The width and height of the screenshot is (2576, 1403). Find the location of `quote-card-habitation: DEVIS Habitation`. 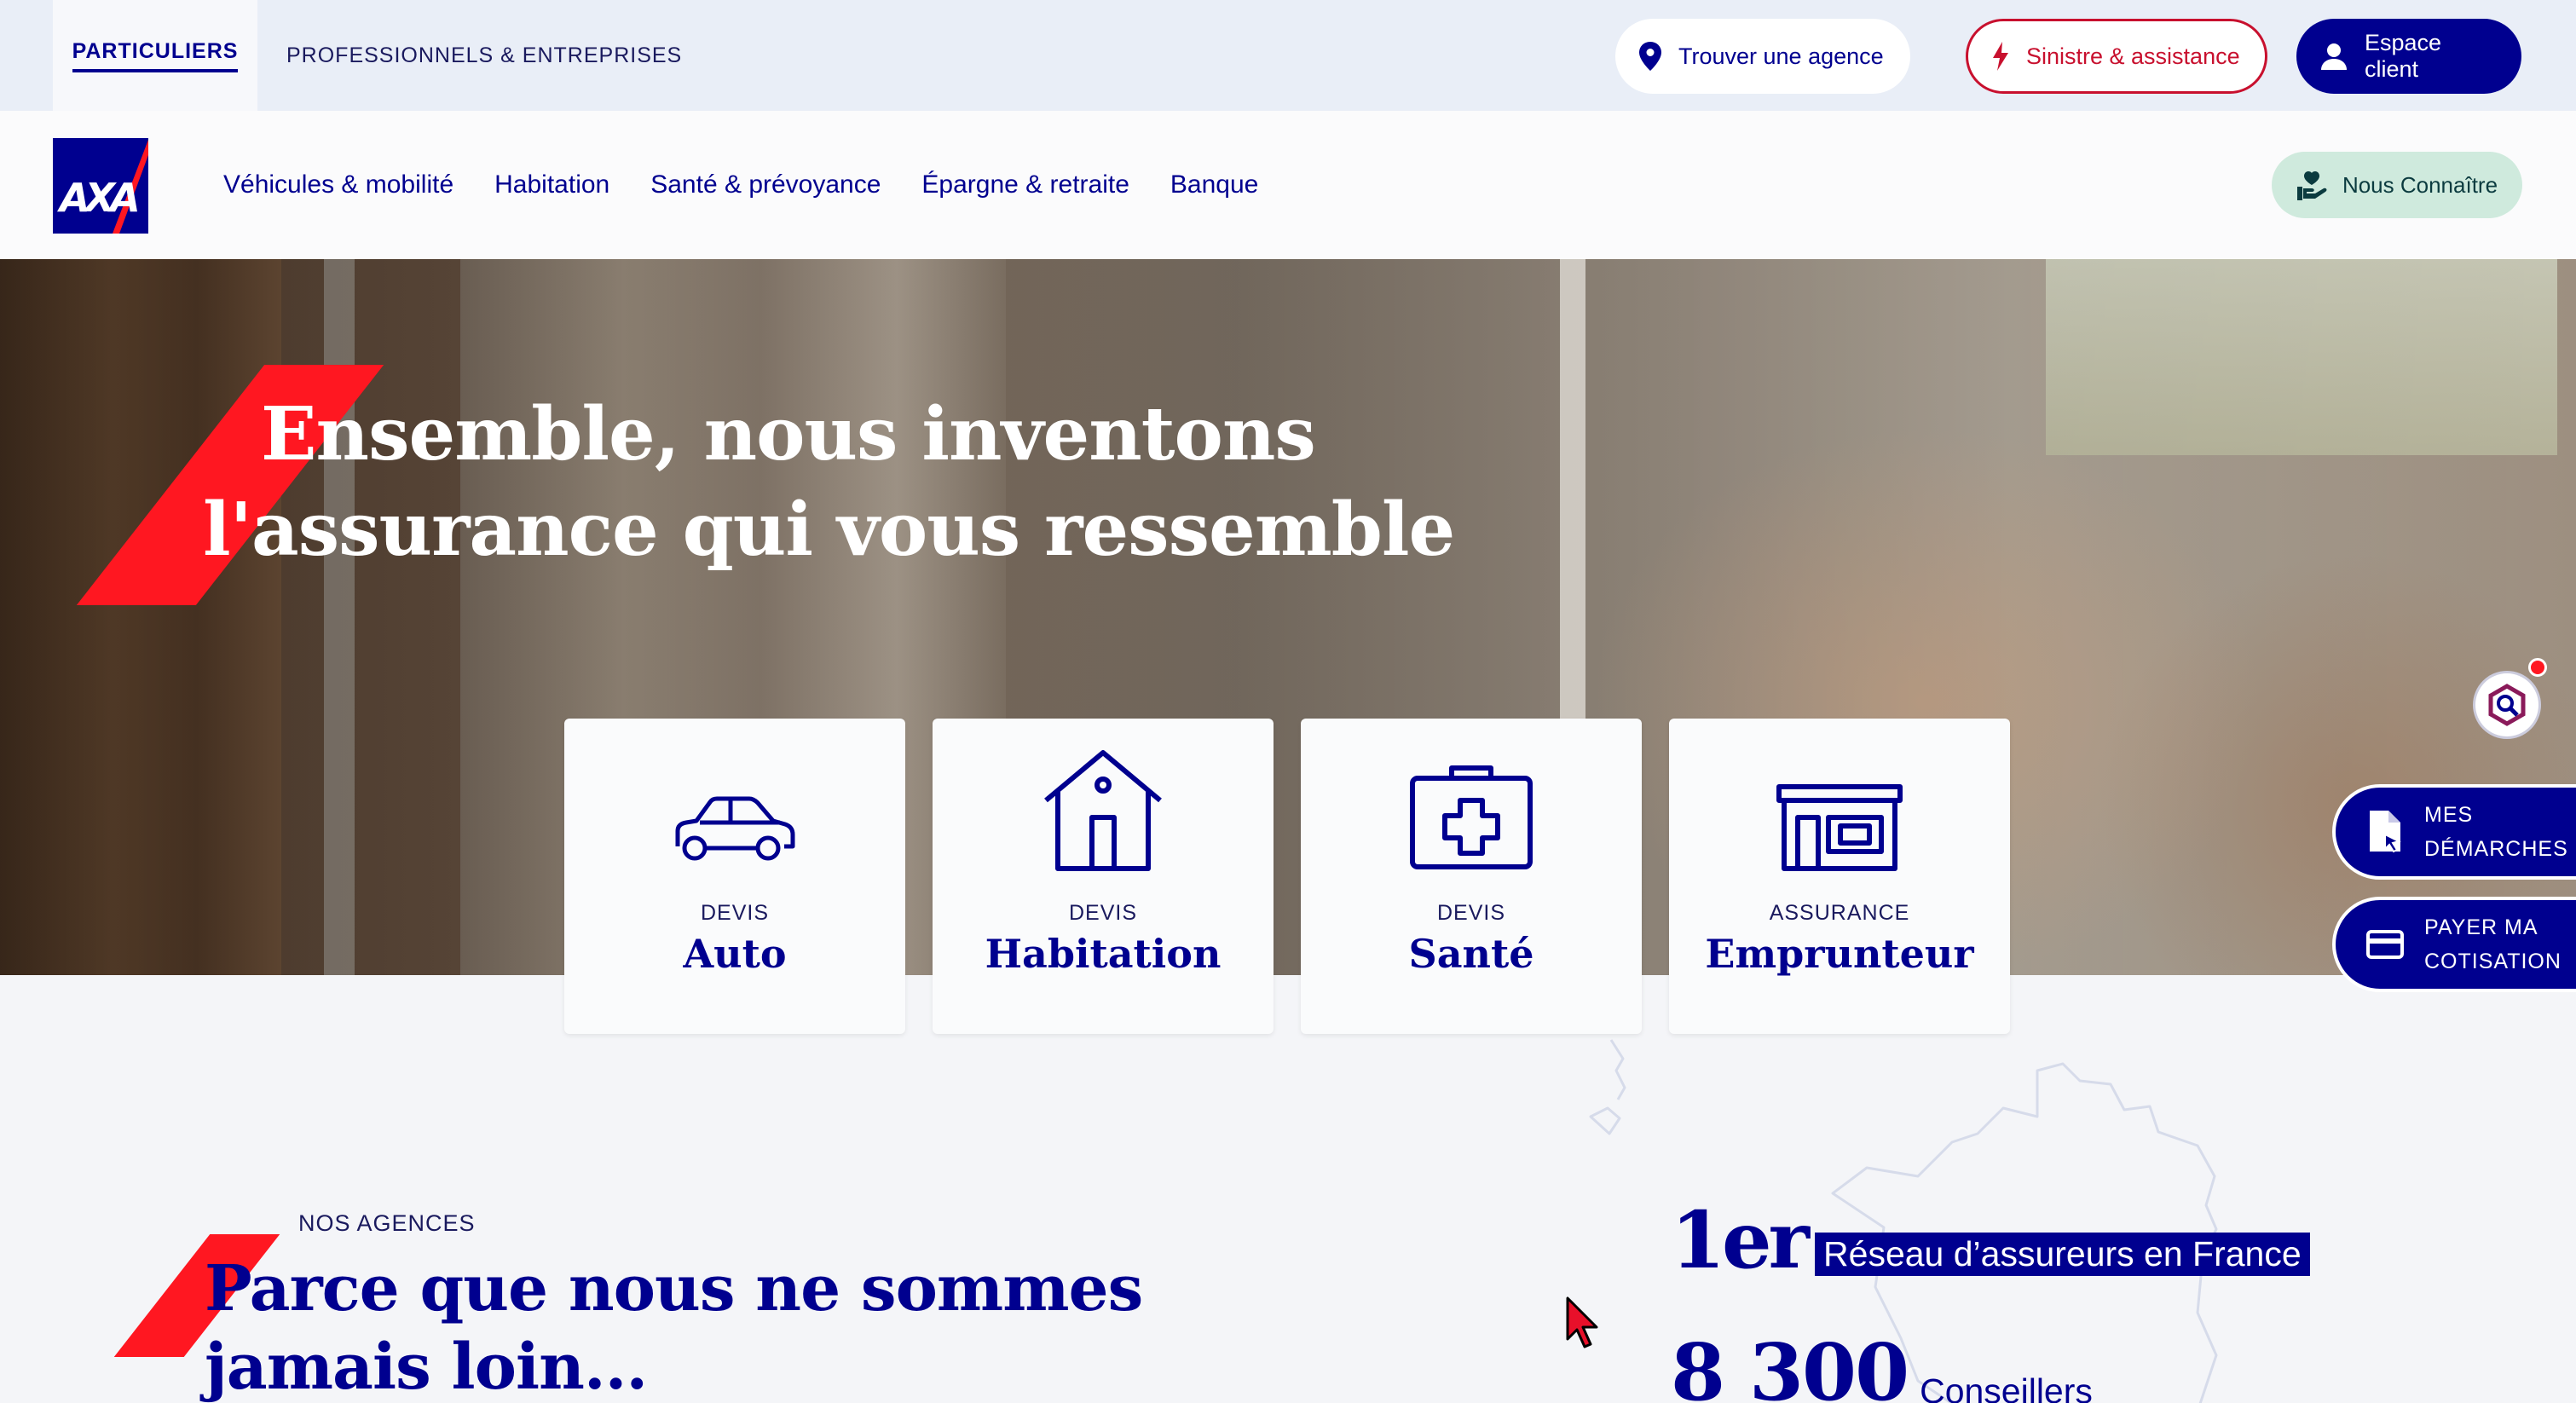

quote-card-habitation: DEVIS Habitation is located at coordinates (1103, 876).